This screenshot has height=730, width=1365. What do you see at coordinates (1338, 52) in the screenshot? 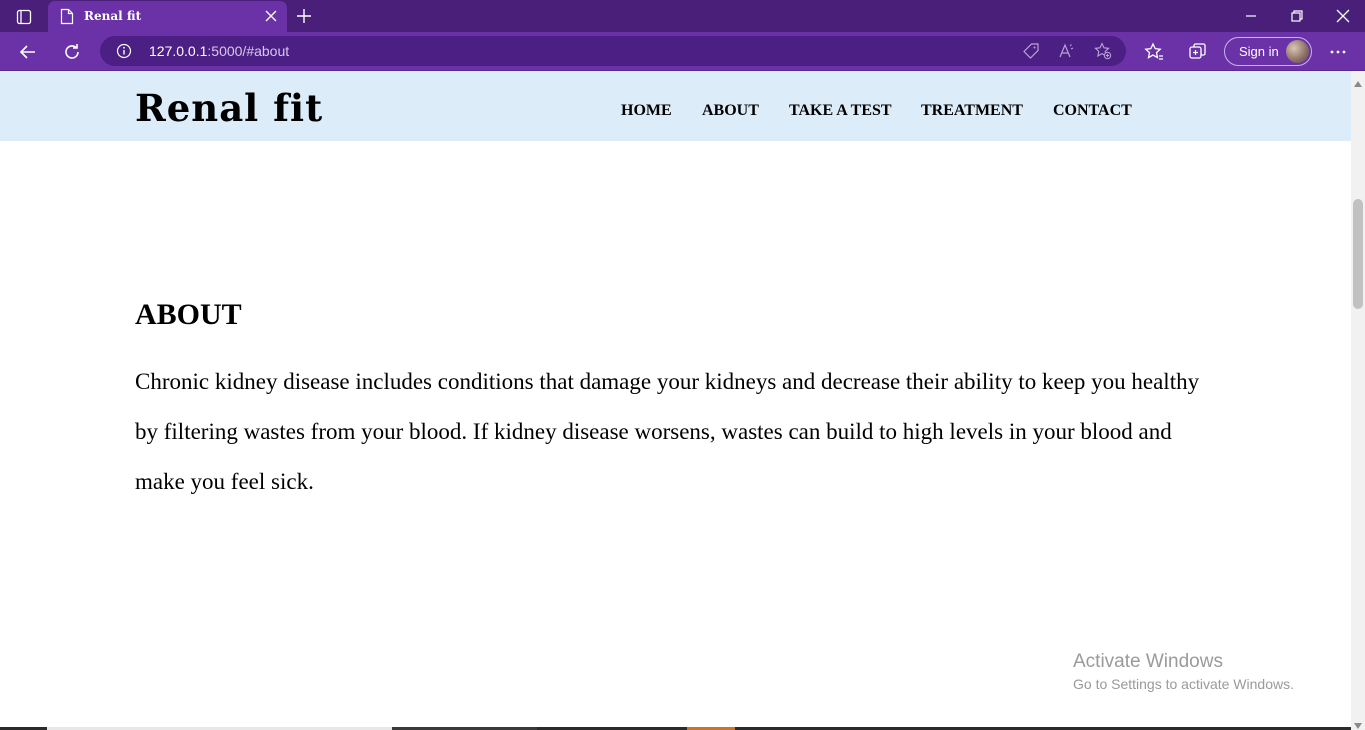
I see `more-options-icon` at bounding box center [1338, 52].